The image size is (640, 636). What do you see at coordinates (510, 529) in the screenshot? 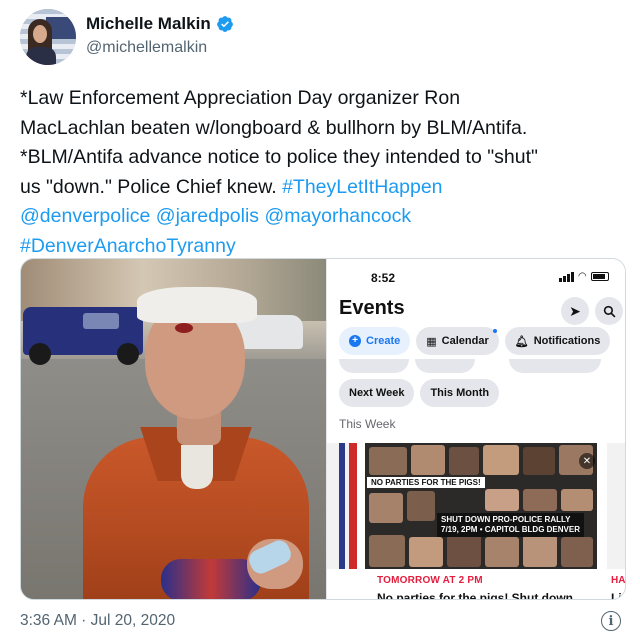
I see `event-banner-line: 7/19, 2PM • CAPITOL BLDG DENVER` at bounding box center [510, 529].